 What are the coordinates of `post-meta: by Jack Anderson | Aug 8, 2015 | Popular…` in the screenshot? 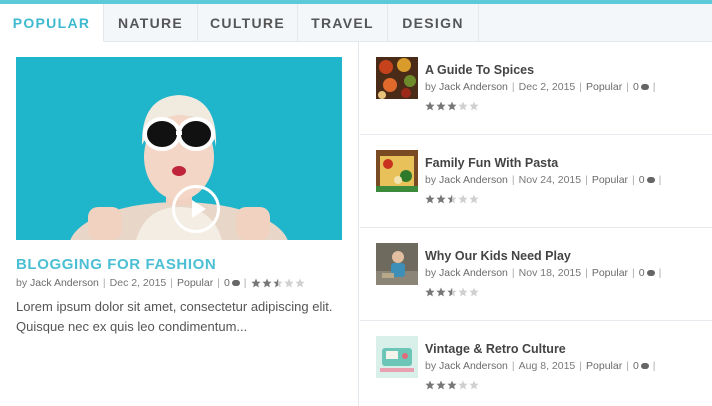 It's located at (542, 366).